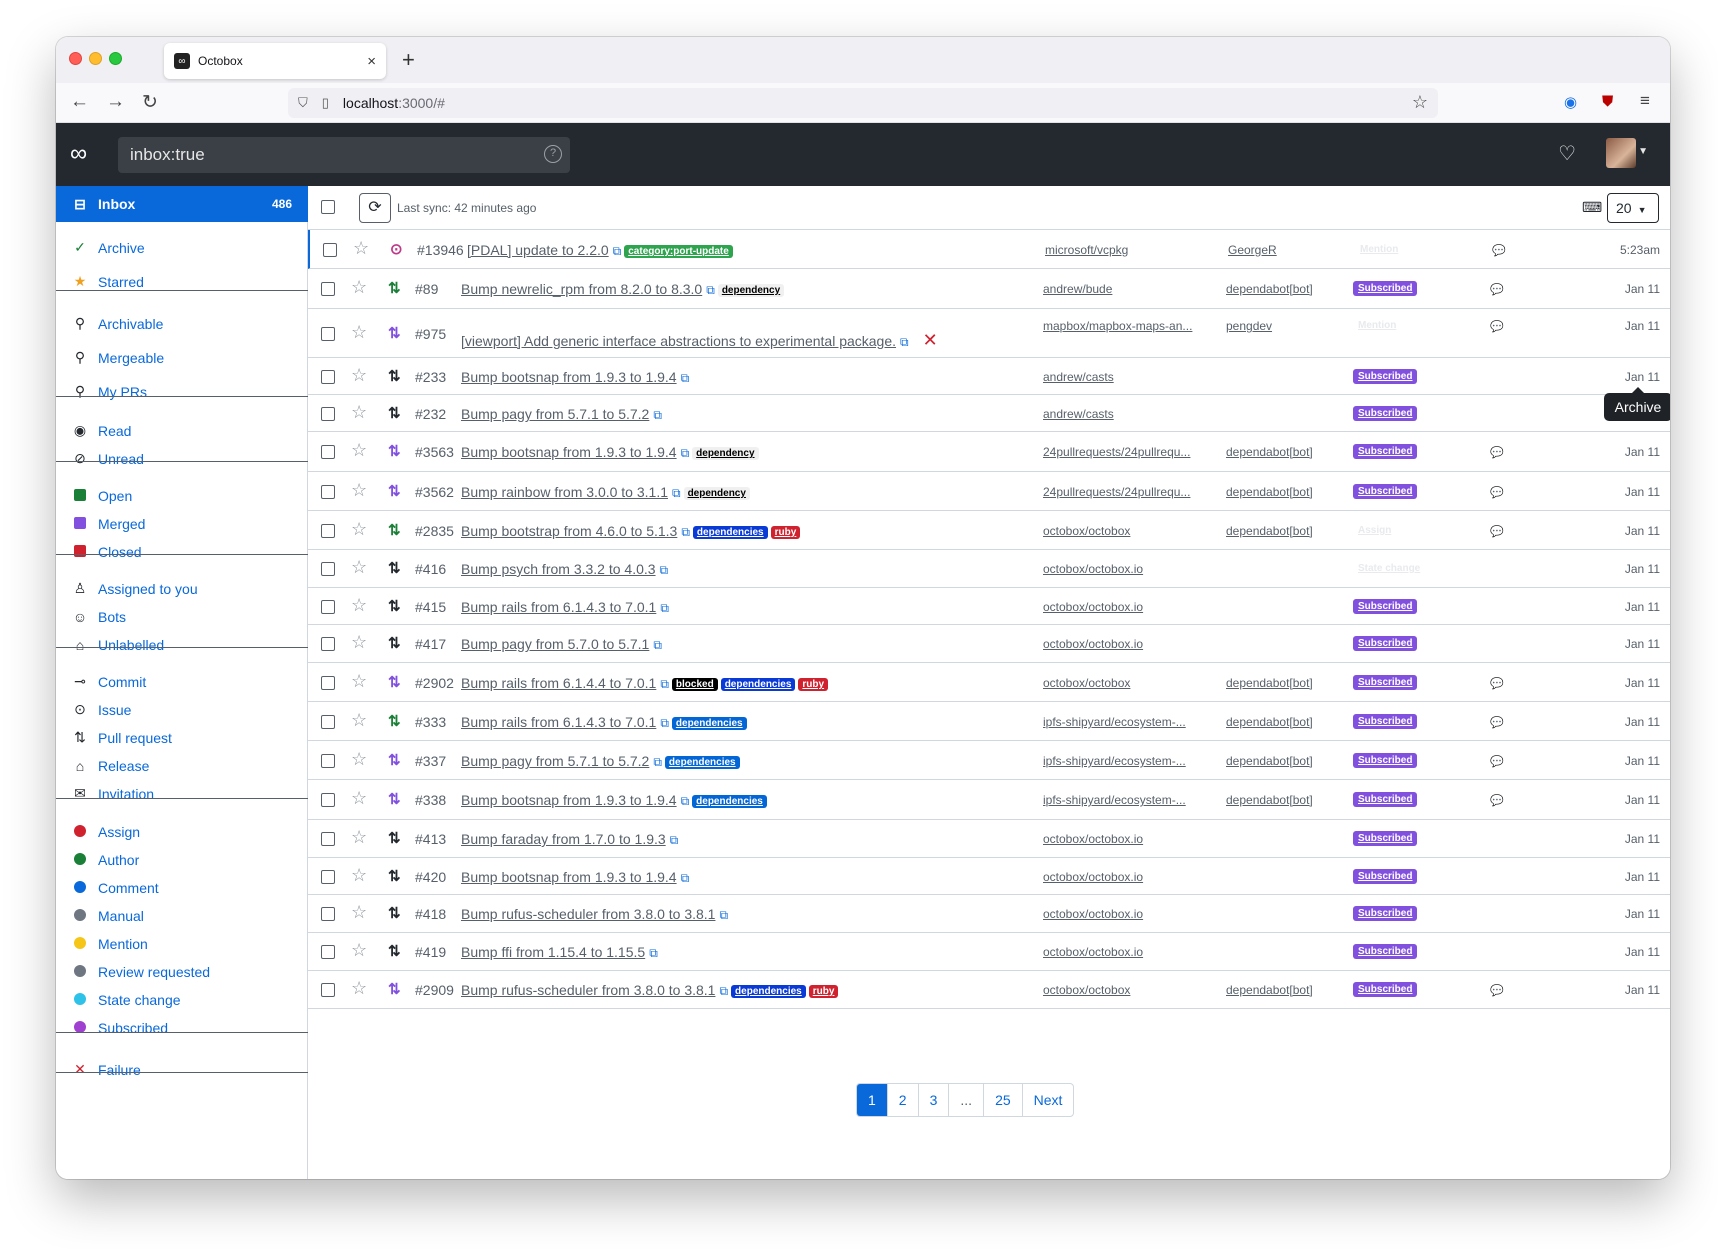  What do you see at coordinates (182, 1027) in the screenshot?
I see `sidebar-item-subscribed: Subscribed` at bounding box center [182, 1027].